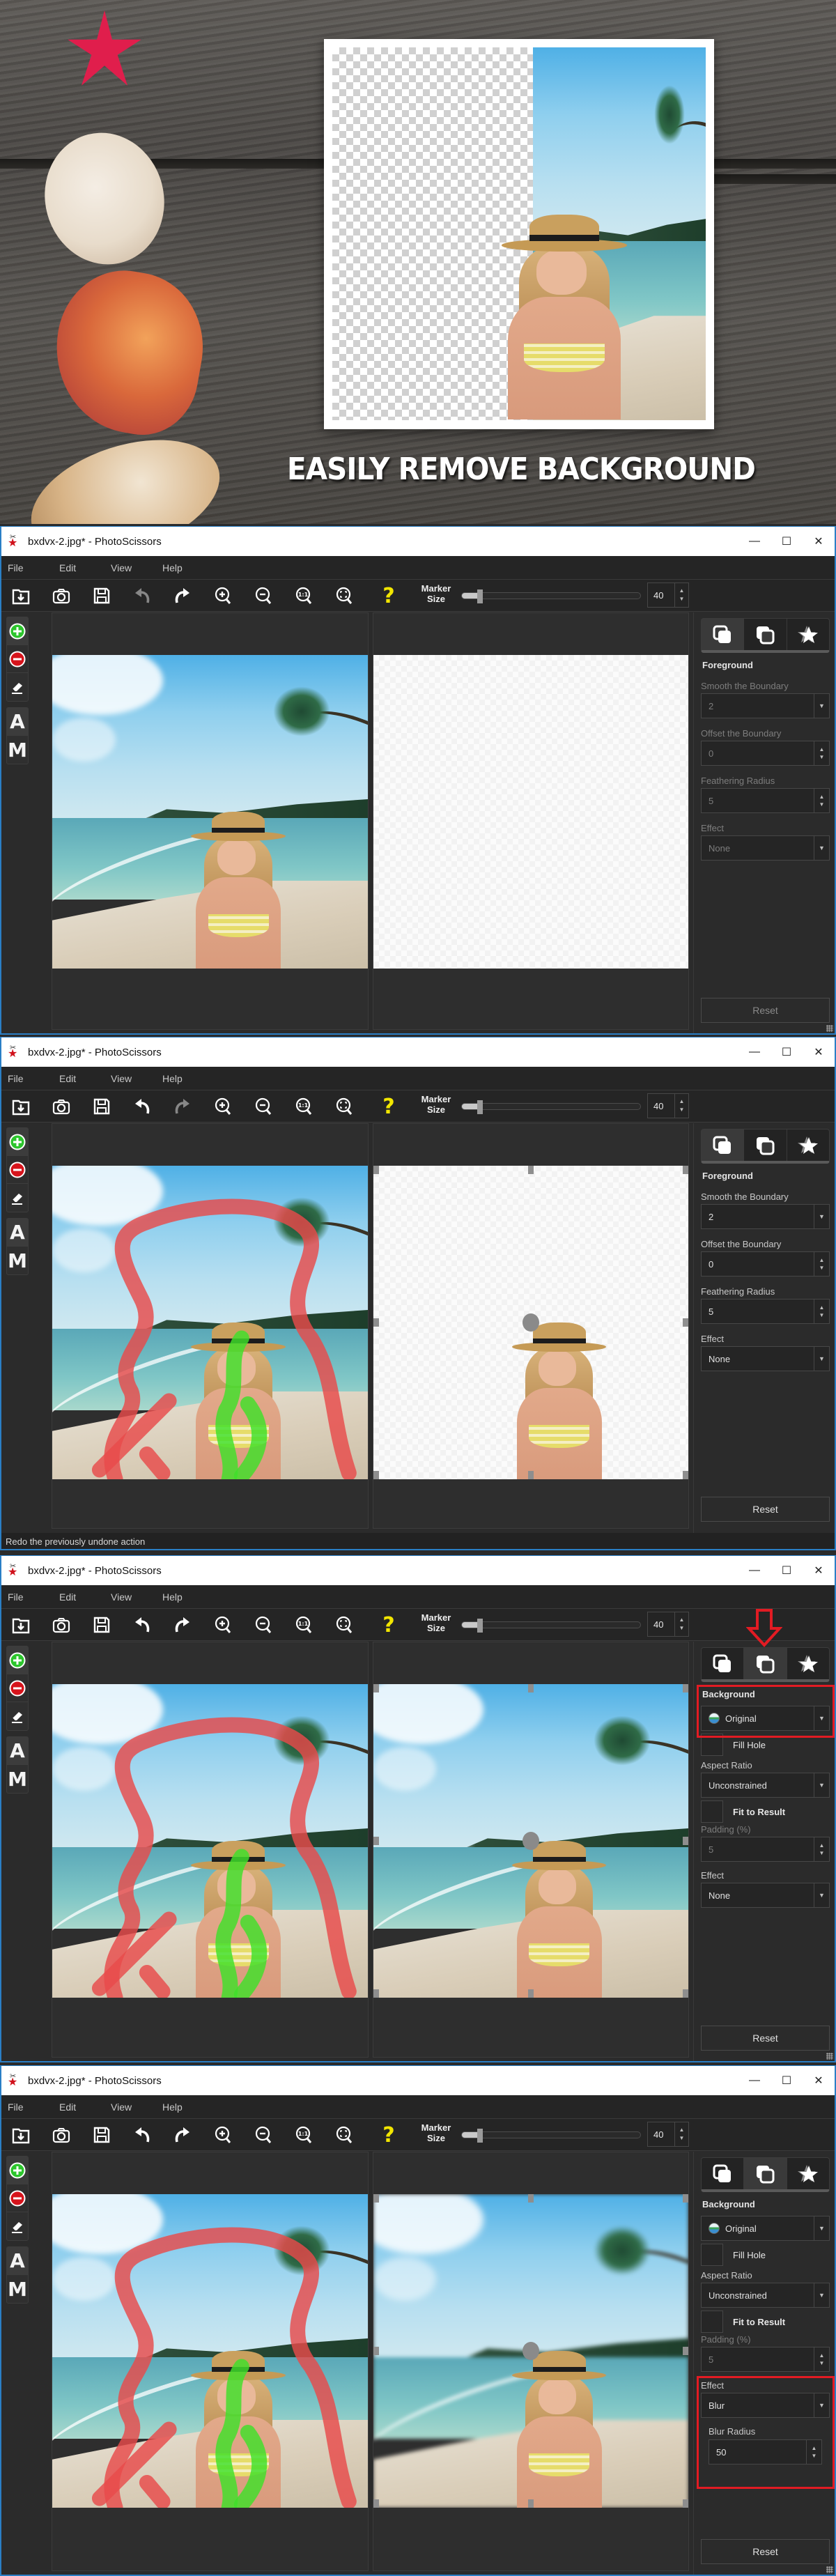 The height and width of the screenshot is (2576, 836). Describe the element at coordinates (765, 1895) in the screenshot. I see `effect-select: None ▼` at that location.